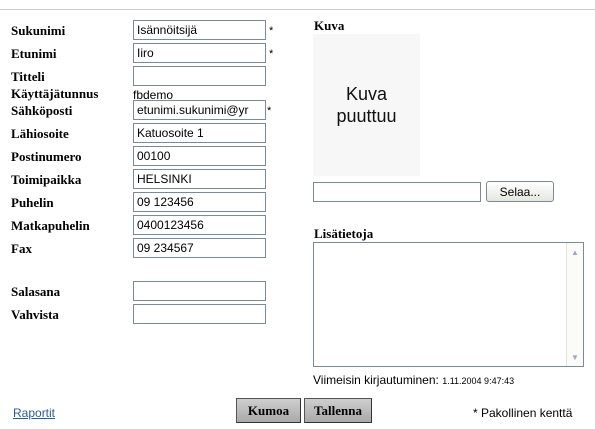 The height and width of the screenshot is (429, 595). Describe the element at coordinates (34, 53) in the screenshot. I see `label-etunimi: Etunimi` at that location.